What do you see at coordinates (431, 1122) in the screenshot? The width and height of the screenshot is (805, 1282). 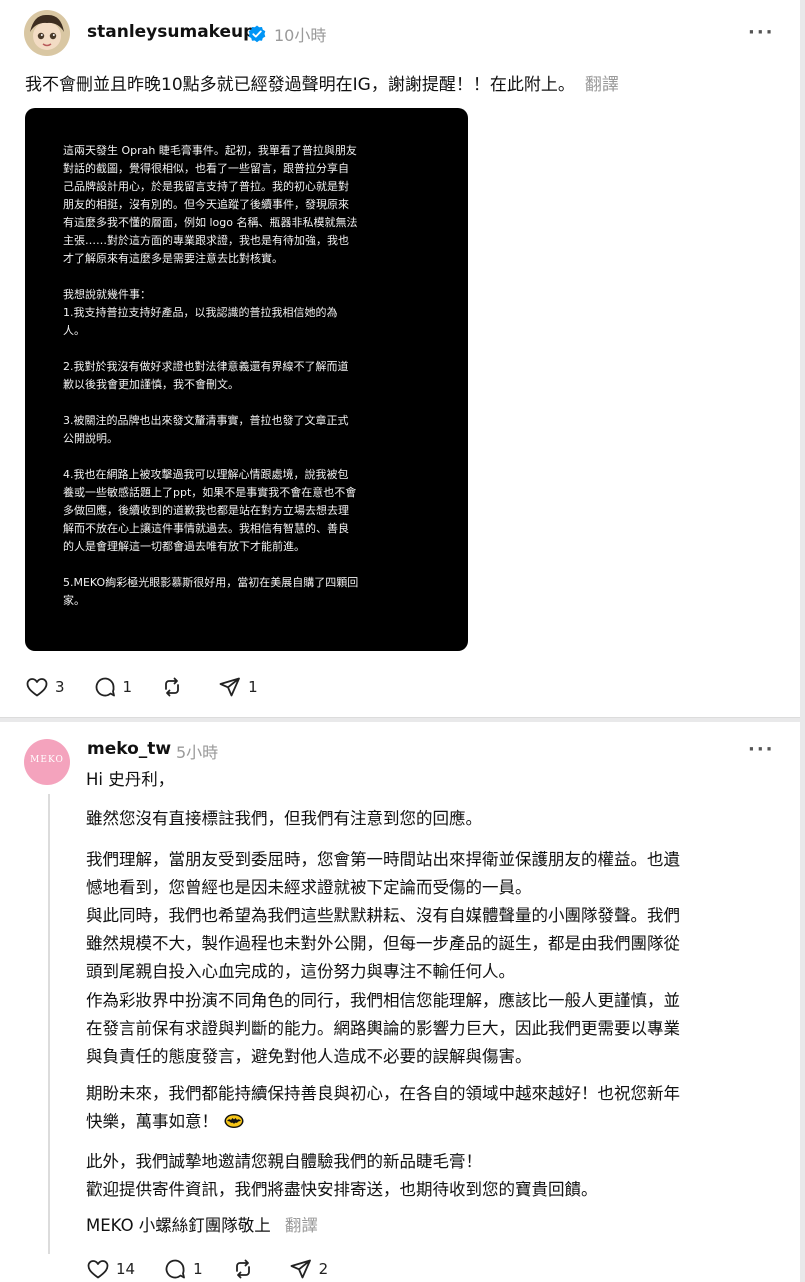 I see `reply-line-with-emoji: 快樂，萬事如意！` at bounding box center [431, 1122].